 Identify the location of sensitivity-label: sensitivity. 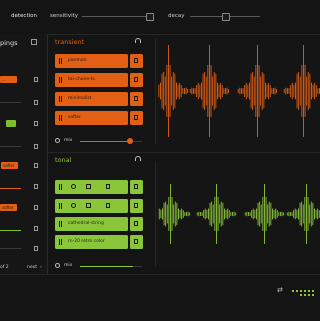
(64, 16).